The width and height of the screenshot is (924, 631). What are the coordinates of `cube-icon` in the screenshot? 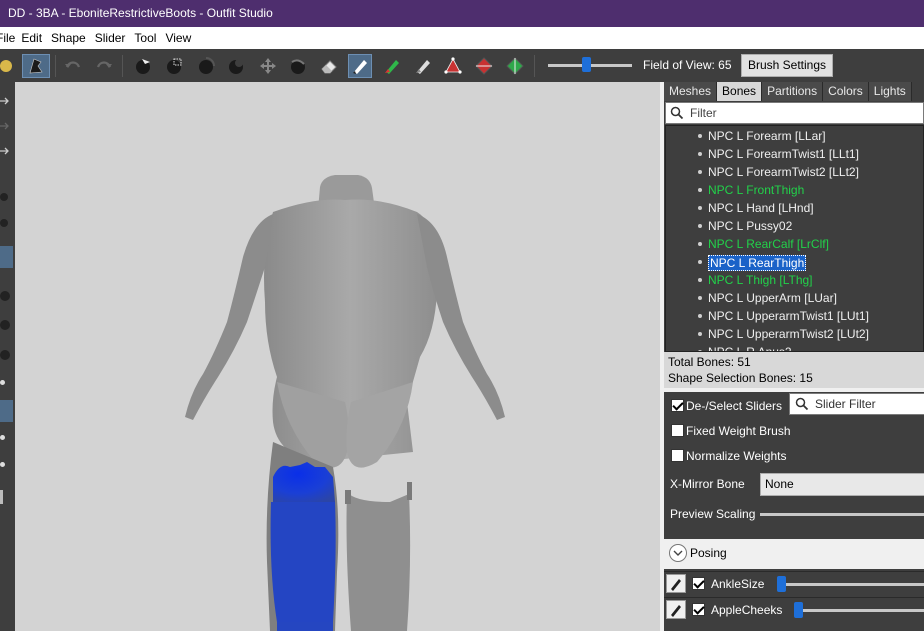 It's located at (6, 411).